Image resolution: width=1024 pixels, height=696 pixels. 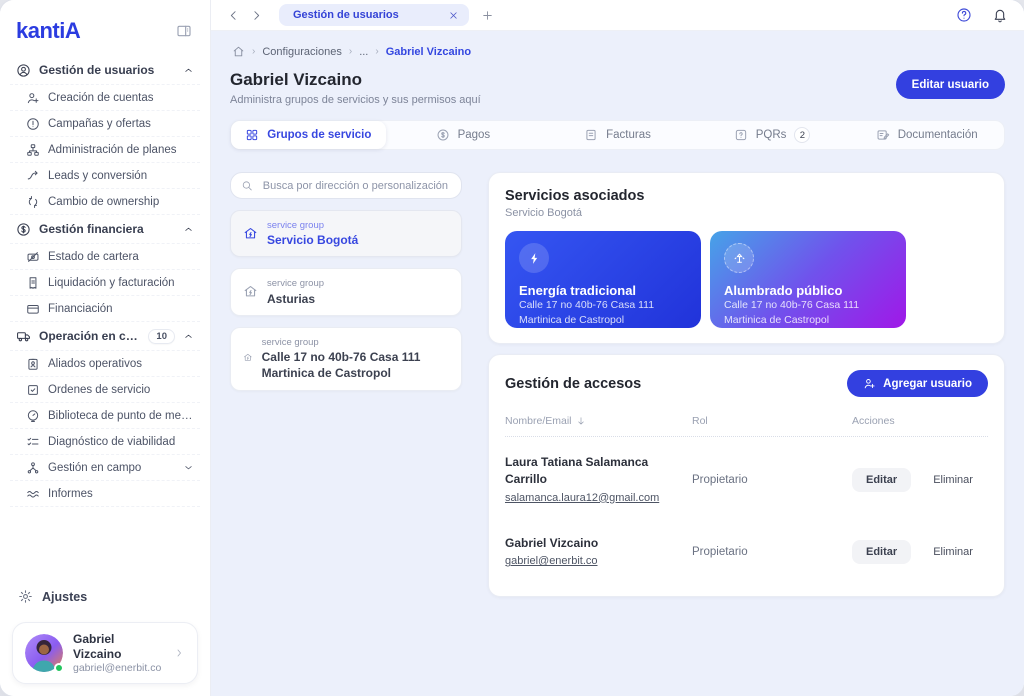 What do you see at coordinates (238, 51) in the screenshot?
I see `home-icon` at bounding box center [238, 51].